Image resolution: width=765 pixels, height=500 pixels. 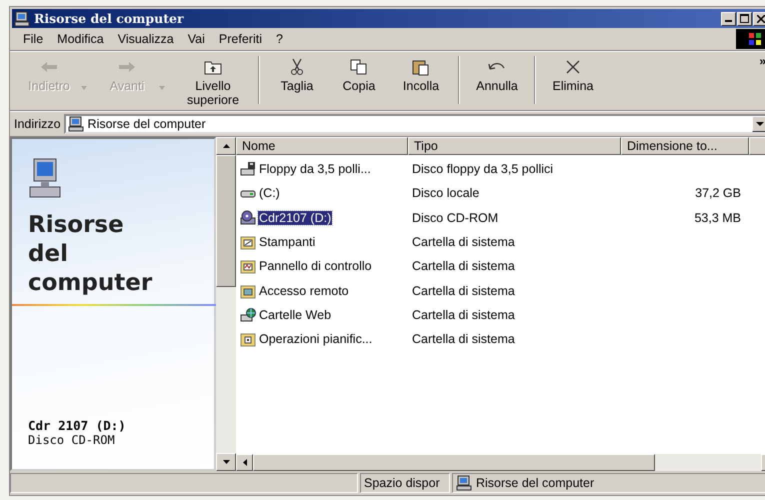 What do you see at coordinates (514, 146) in the screenshot?
I see `column-header: Tipo` at bounding box center [514, 146].